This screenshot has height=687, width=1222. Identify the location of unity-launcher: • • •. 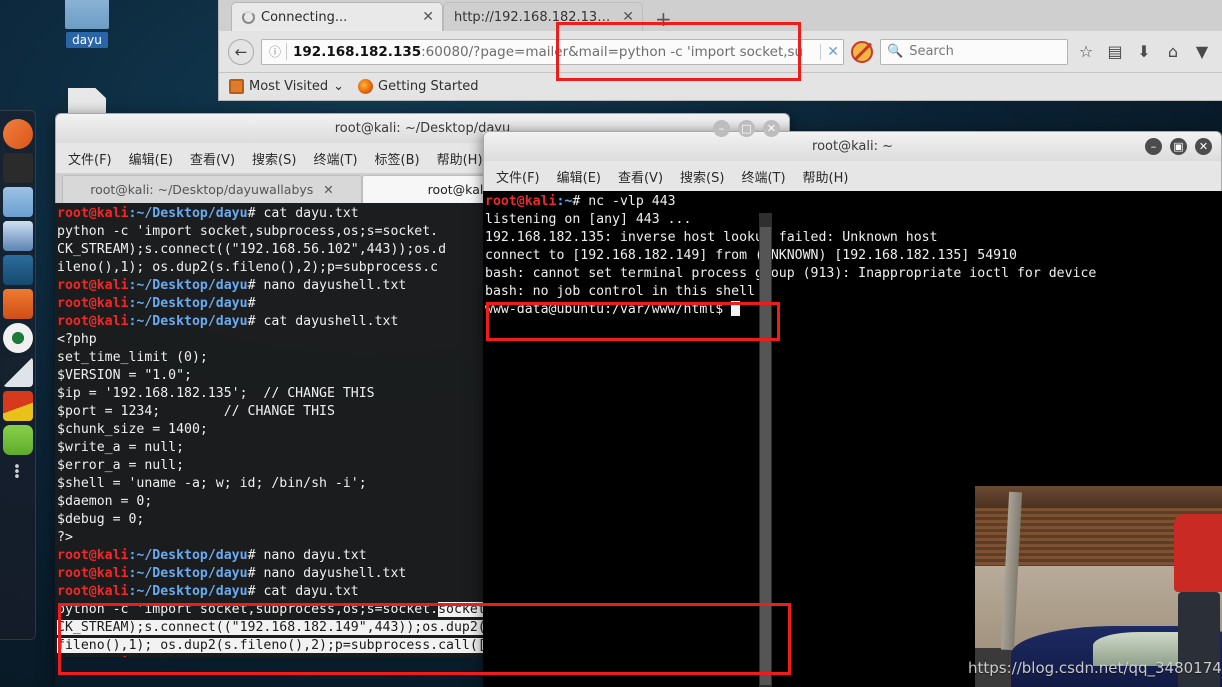
(18, 375).